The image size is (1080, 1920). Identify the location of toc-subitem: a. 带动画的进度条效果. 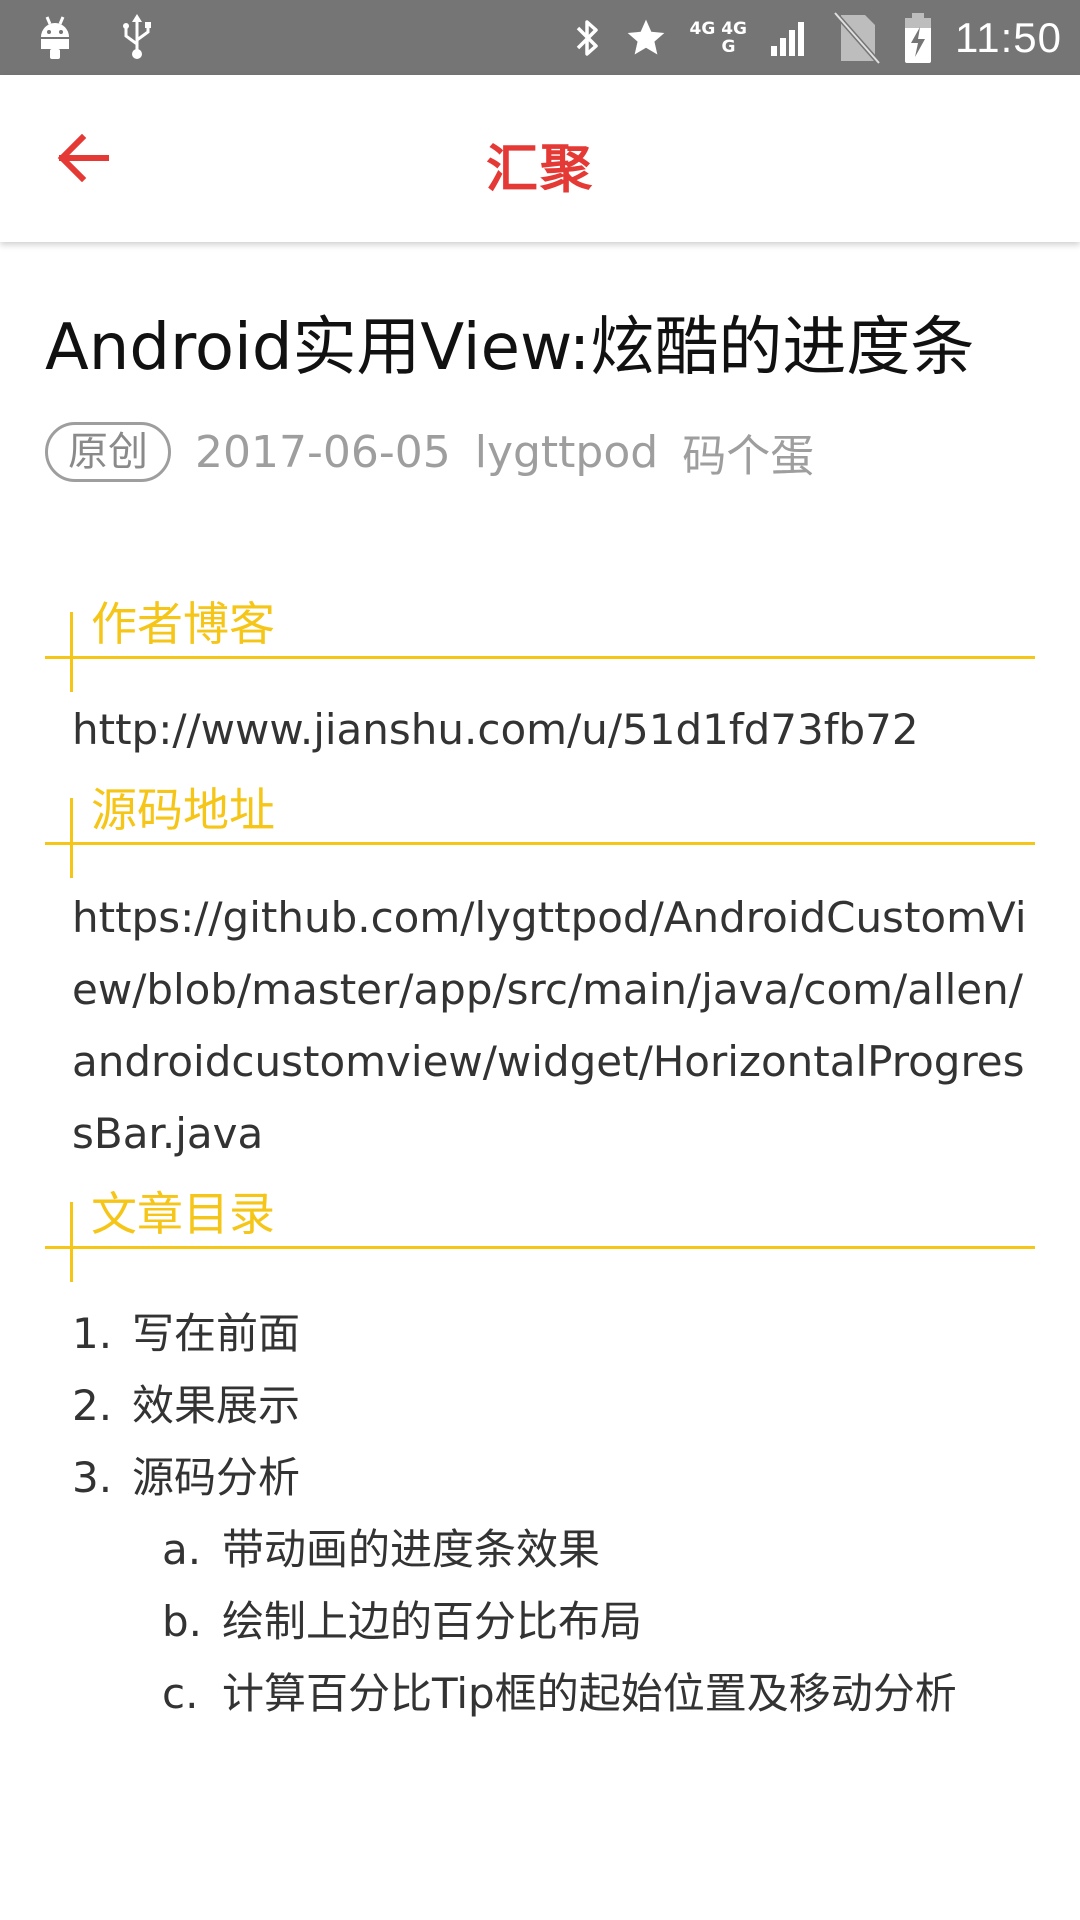
(598, 1550).